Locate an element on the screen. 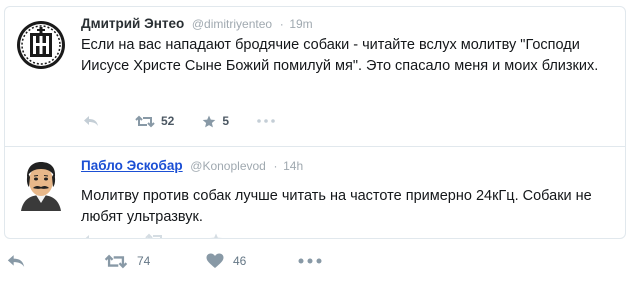 The image size is (640, 281). tweet-actions: 52 5 is located at coordinates (193, 121).